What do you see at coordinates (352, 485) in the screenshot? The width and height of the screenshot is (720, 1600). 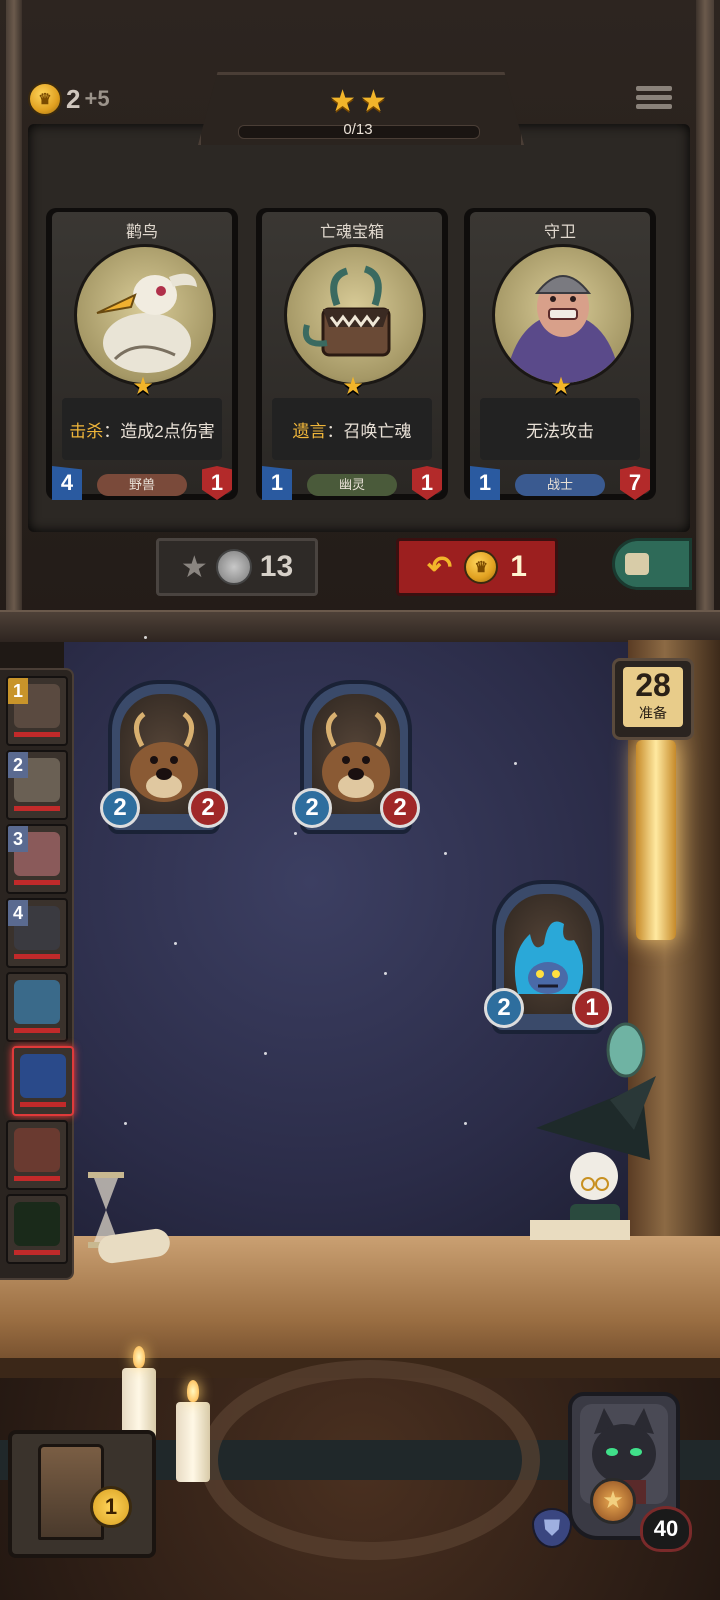 I see `card-tribe: 幽灵` at bounding box center [352, 485].